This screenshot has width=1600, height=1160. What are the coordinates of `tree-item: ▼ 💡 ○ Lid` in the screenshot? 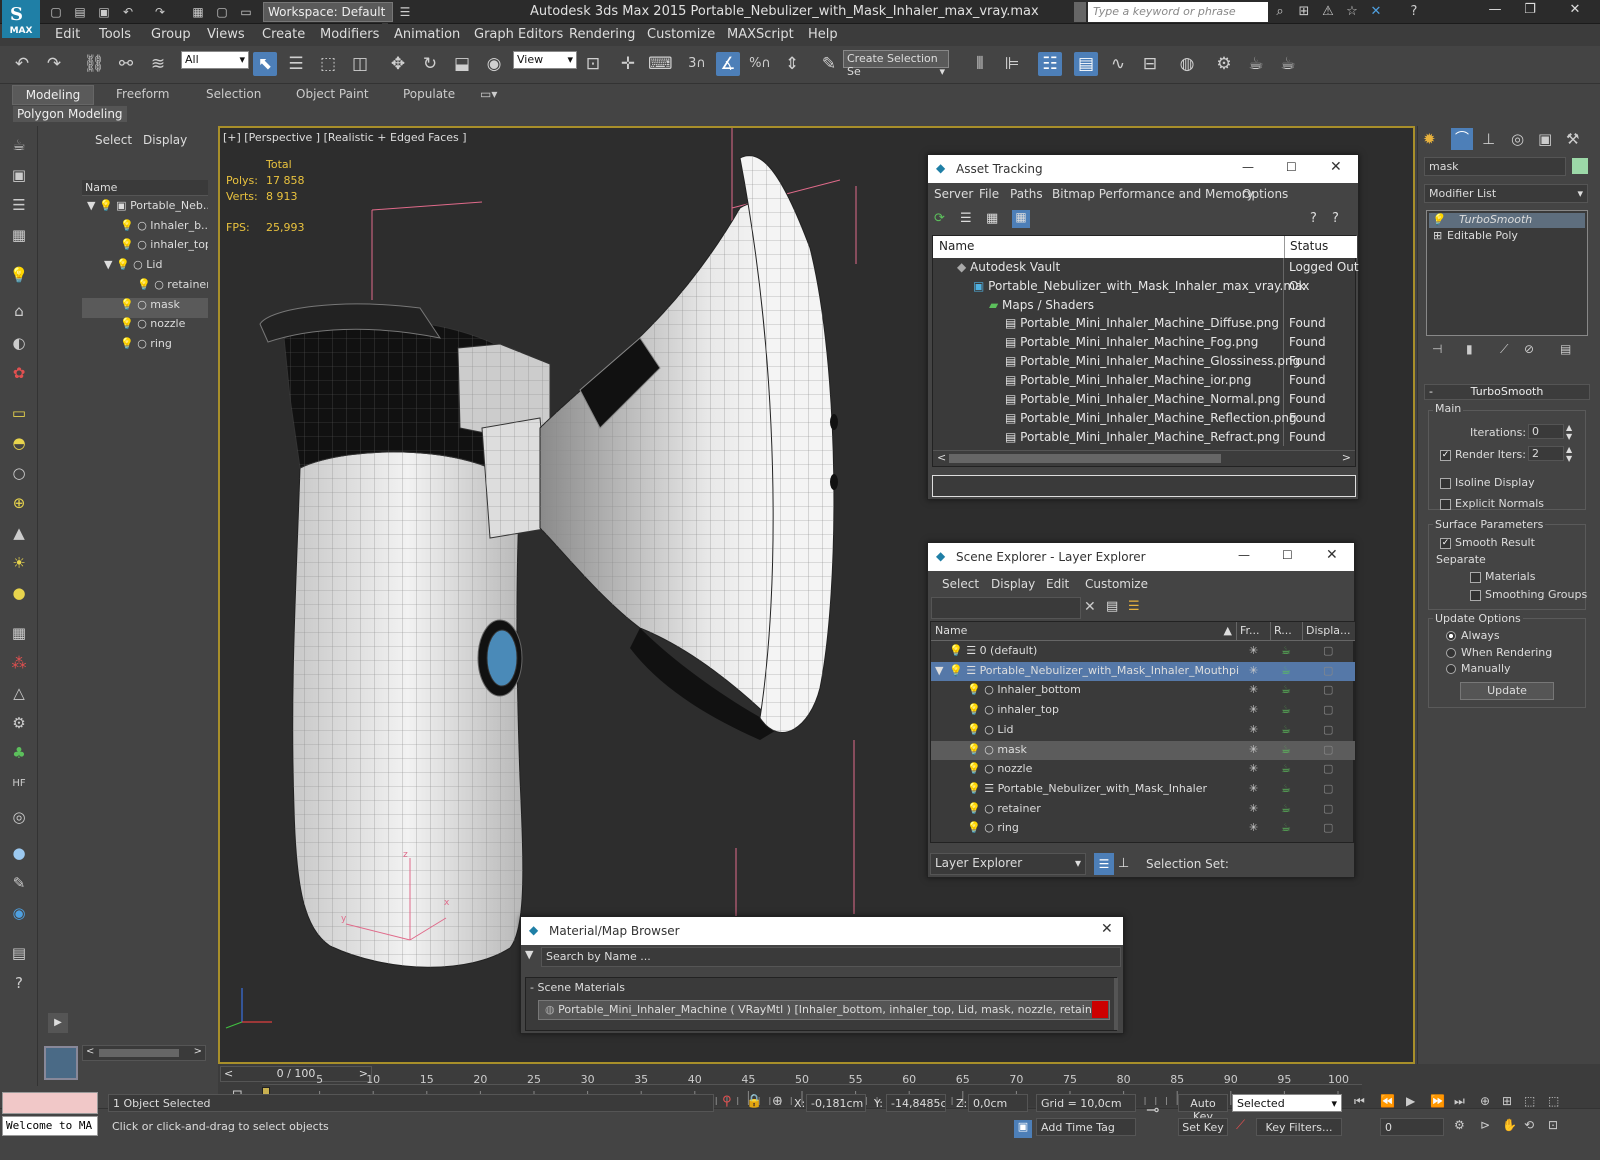 It's located at (145, 268).